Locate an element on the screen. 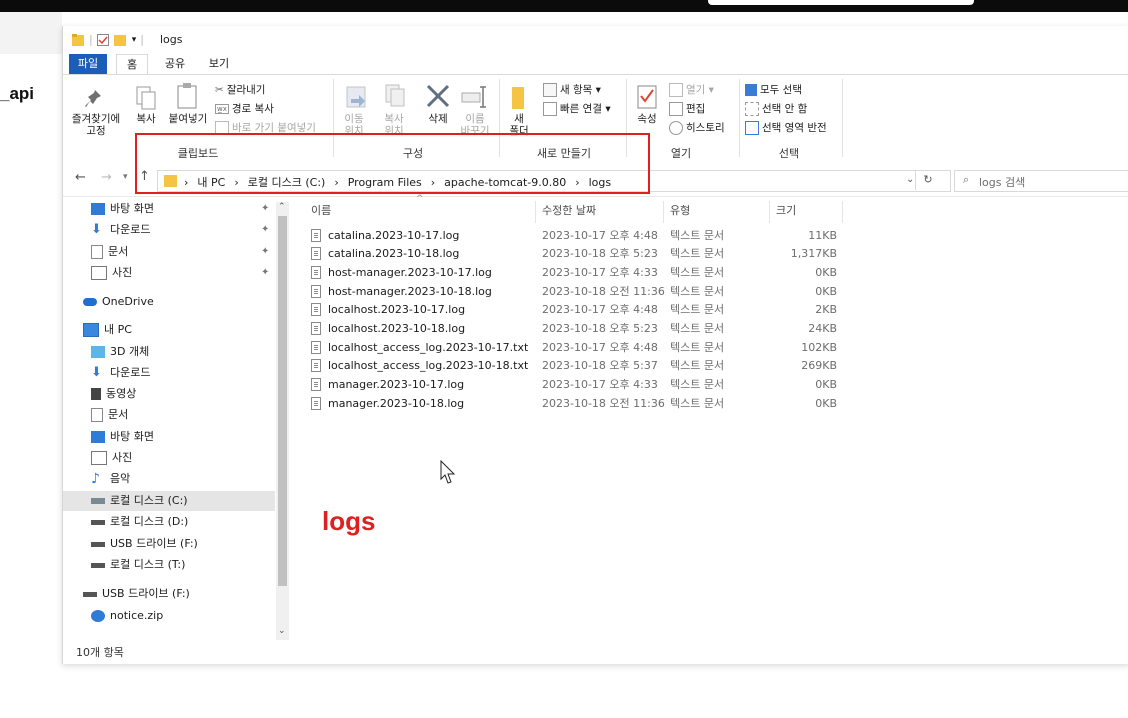 This screenshot has height=718, width=1128. nav-label: 동영상 is located at coordinates (121, 393).